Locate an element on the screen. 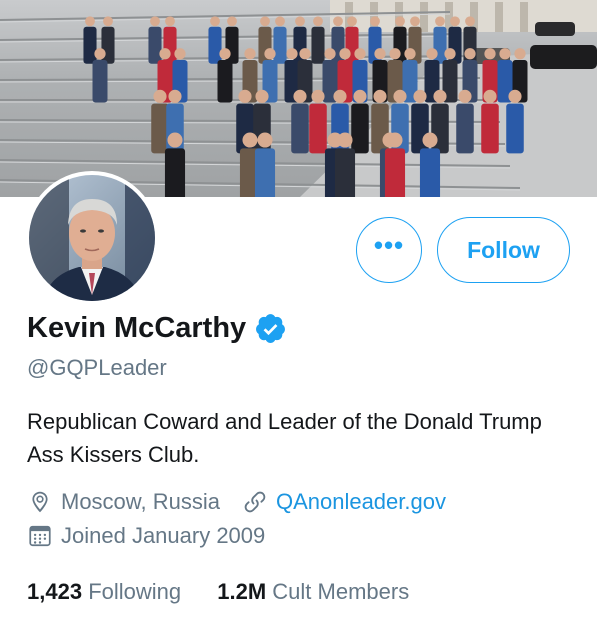 The image size is (597, 621). link-icon is located at coordinates (255, 502).